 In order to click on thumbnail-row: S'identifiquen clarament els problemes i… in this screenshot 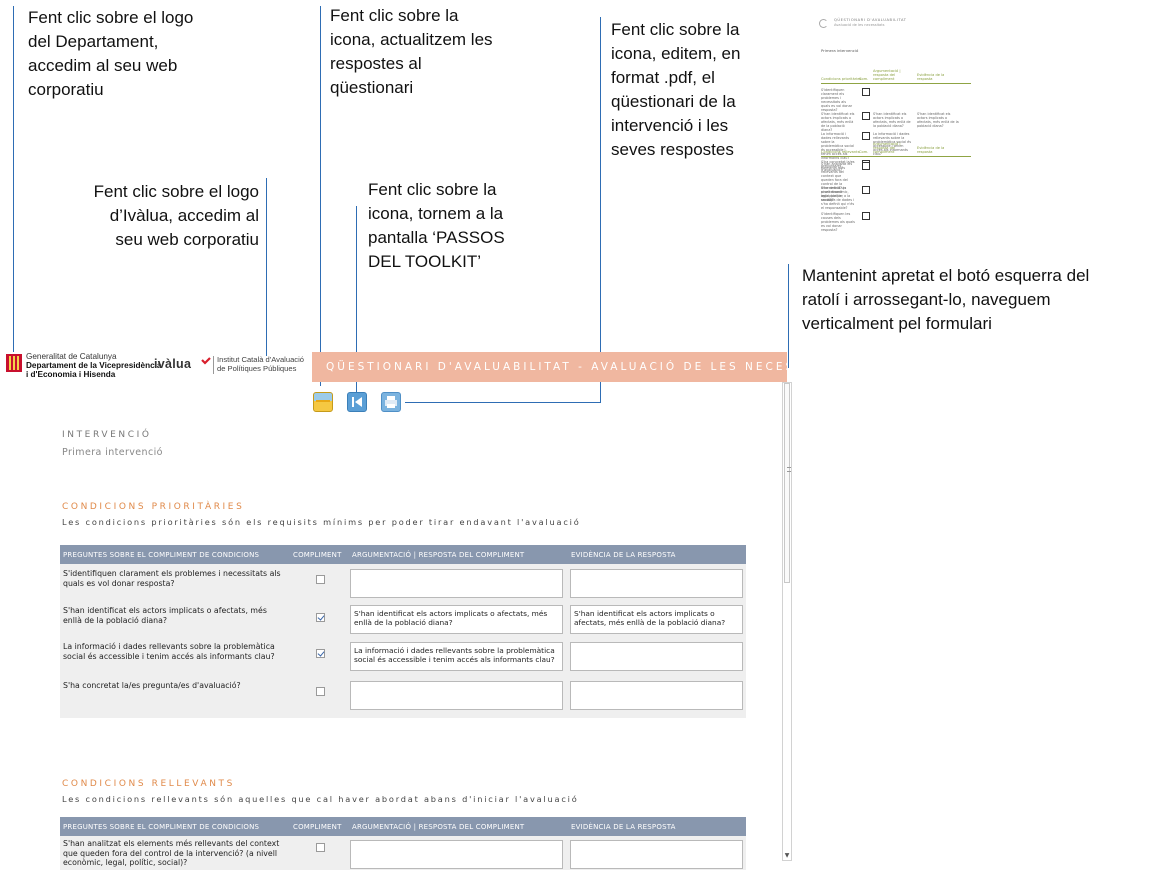, I will do `click(896, 100)`.